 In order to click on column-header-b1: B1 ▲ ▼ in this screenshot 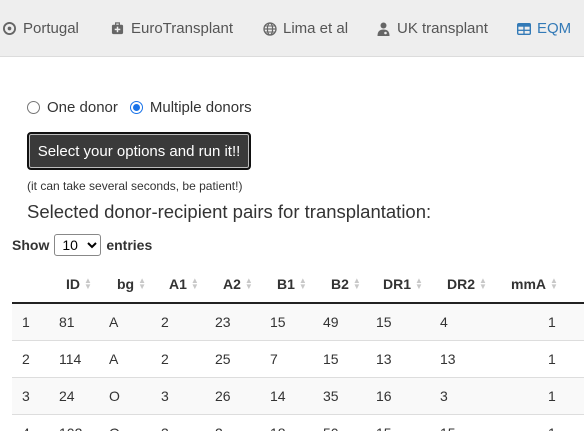, I will do `click(292, 284)`.